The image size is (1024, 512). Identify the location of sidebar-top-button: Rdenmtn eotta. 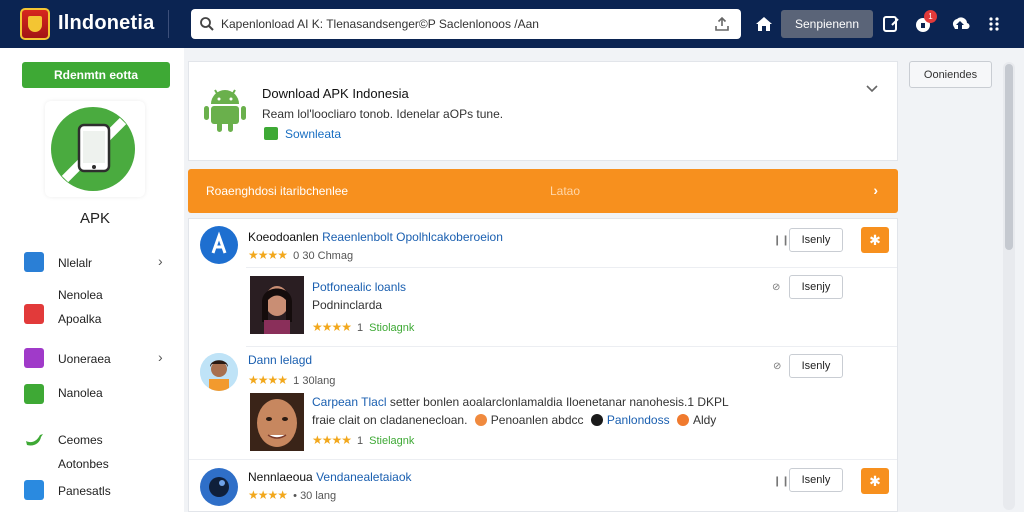
(96, 75).